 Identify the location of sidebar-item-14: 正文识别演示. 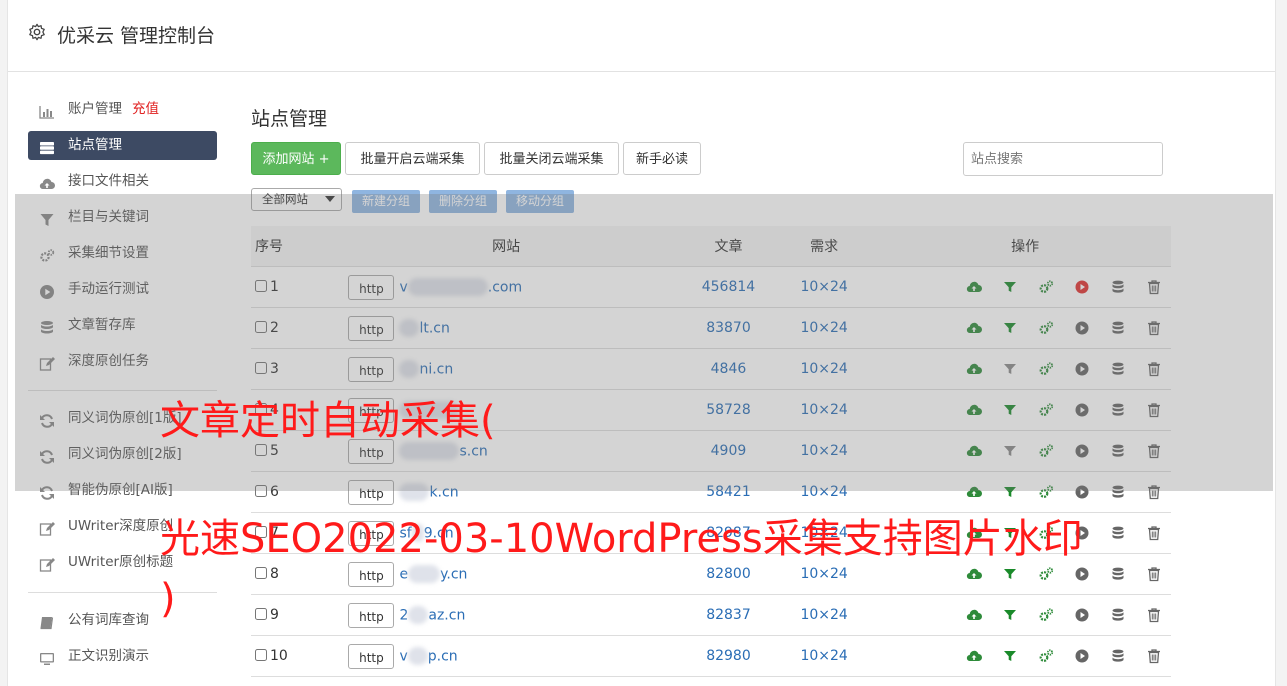
(122, 656).